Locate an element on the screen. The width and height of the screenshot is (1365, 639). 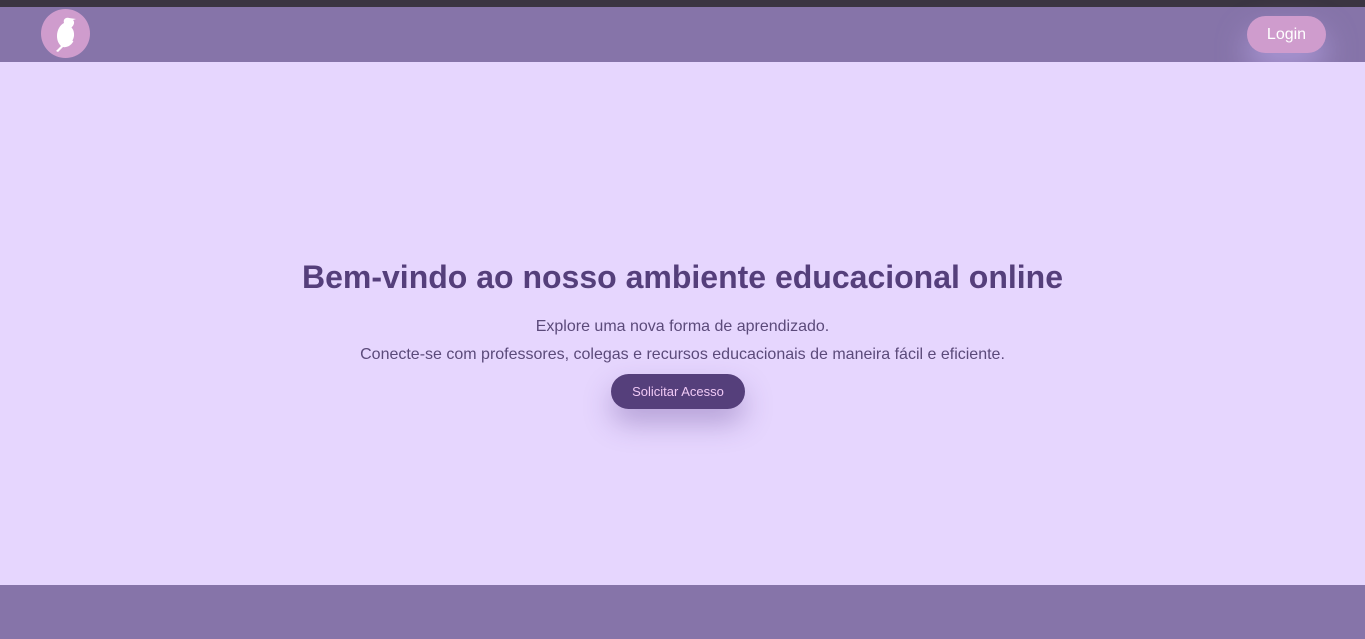
logo is located at coordinates (65, 33).